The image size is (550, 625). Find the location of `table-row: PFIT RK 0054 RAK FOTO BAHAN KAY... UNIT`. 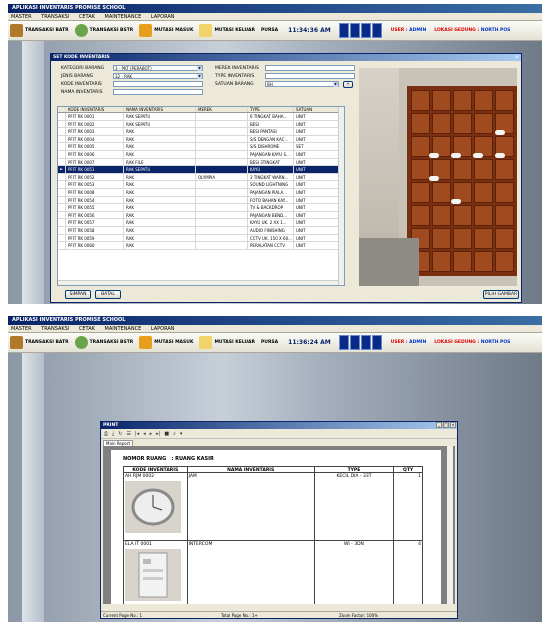

table-row: PFIT RK 0054 RAK FOTO BAHAN KAY... UNIT is located at coordinates (201, 200).